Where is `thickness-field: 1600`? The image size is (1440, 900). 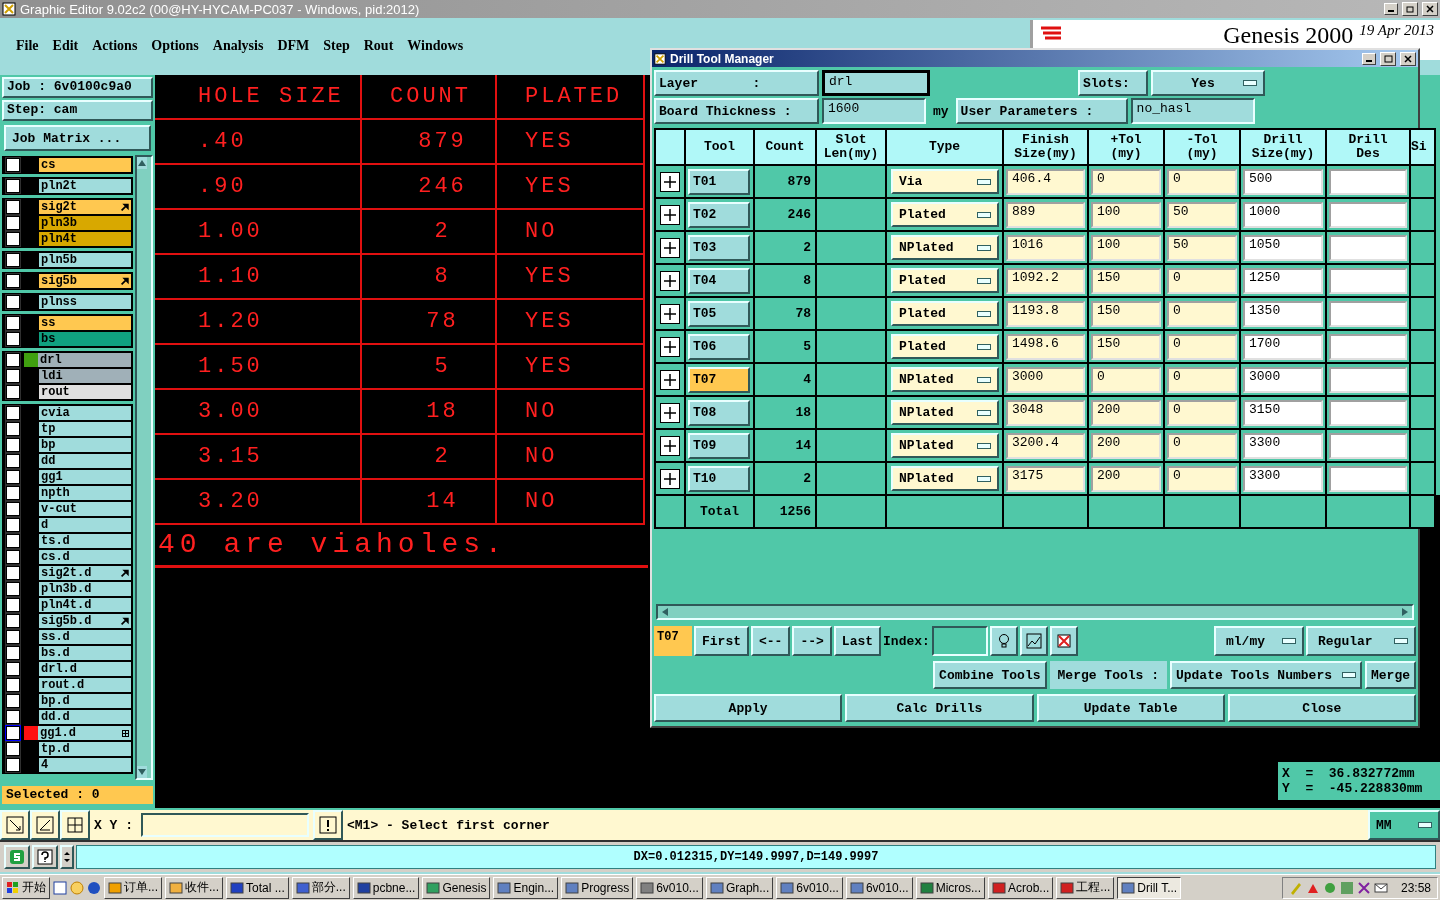 thickness-field: 1600 is located at coordinates (874, 111).